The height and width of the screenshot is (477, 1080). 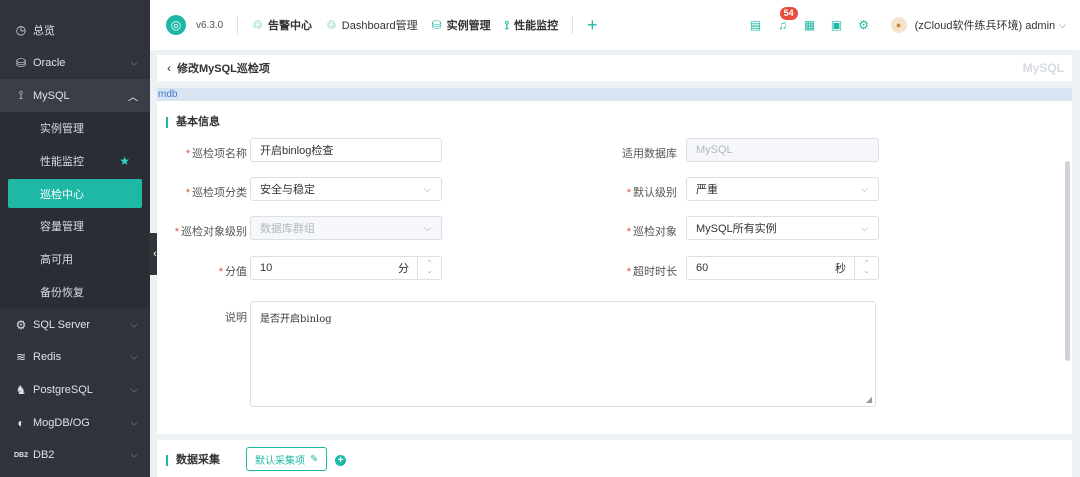 I want to click on sidebar-subitem-performance: 性能监控 ★, so click(x=75, y=161).